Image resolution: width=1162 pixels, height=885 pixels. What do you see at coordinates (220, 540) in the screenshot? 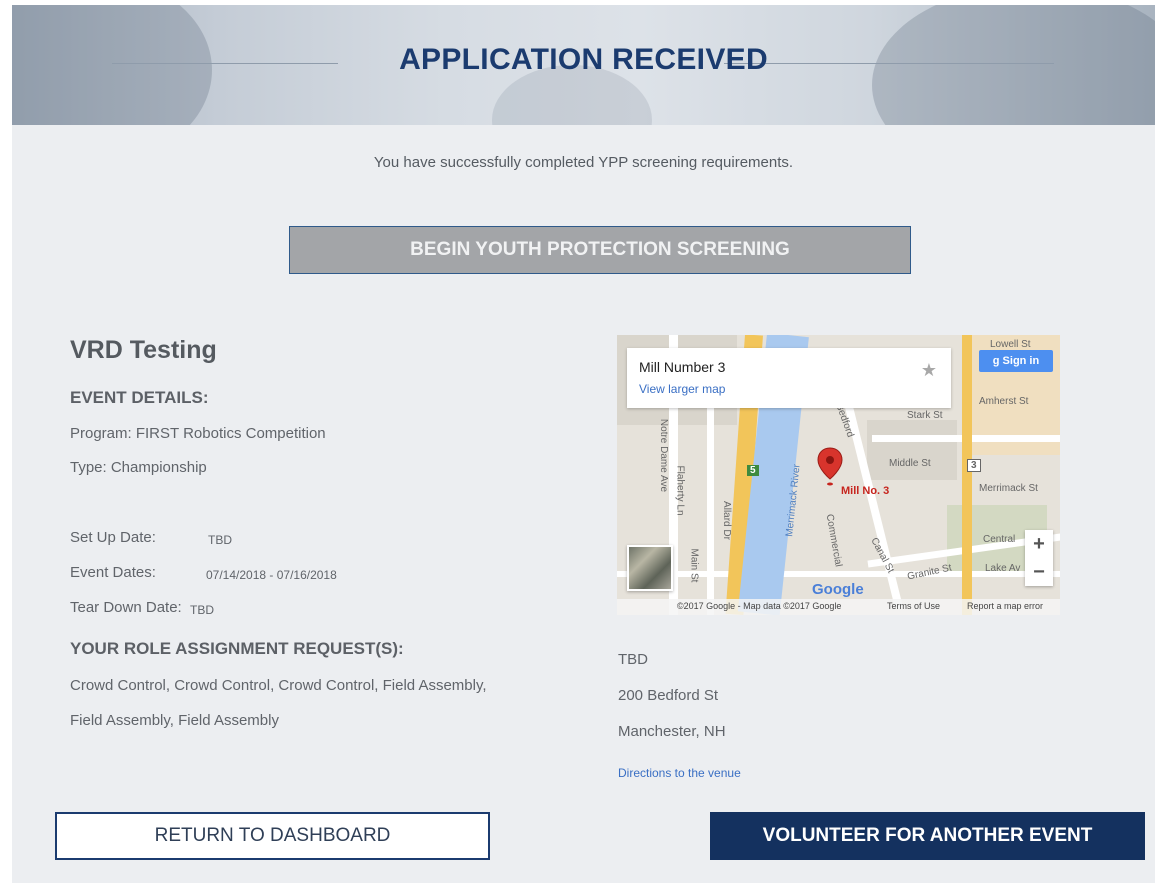
I see `setup-date-value: TBD` at bounding box center [220, 540].